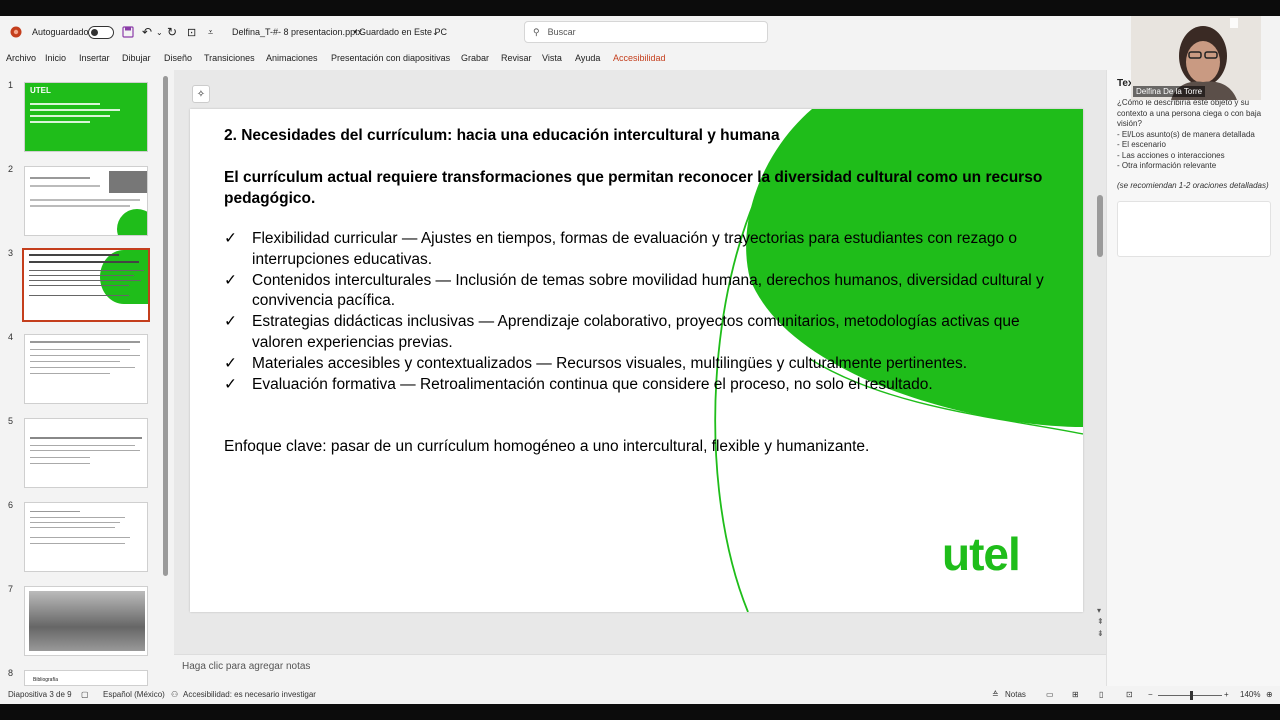 The height and width of the screenshot is (720, 1280). Describe the element at coordinates (1269, 694) in the screenshot. I see `fit-to-window-icon: ⊕` at that location.